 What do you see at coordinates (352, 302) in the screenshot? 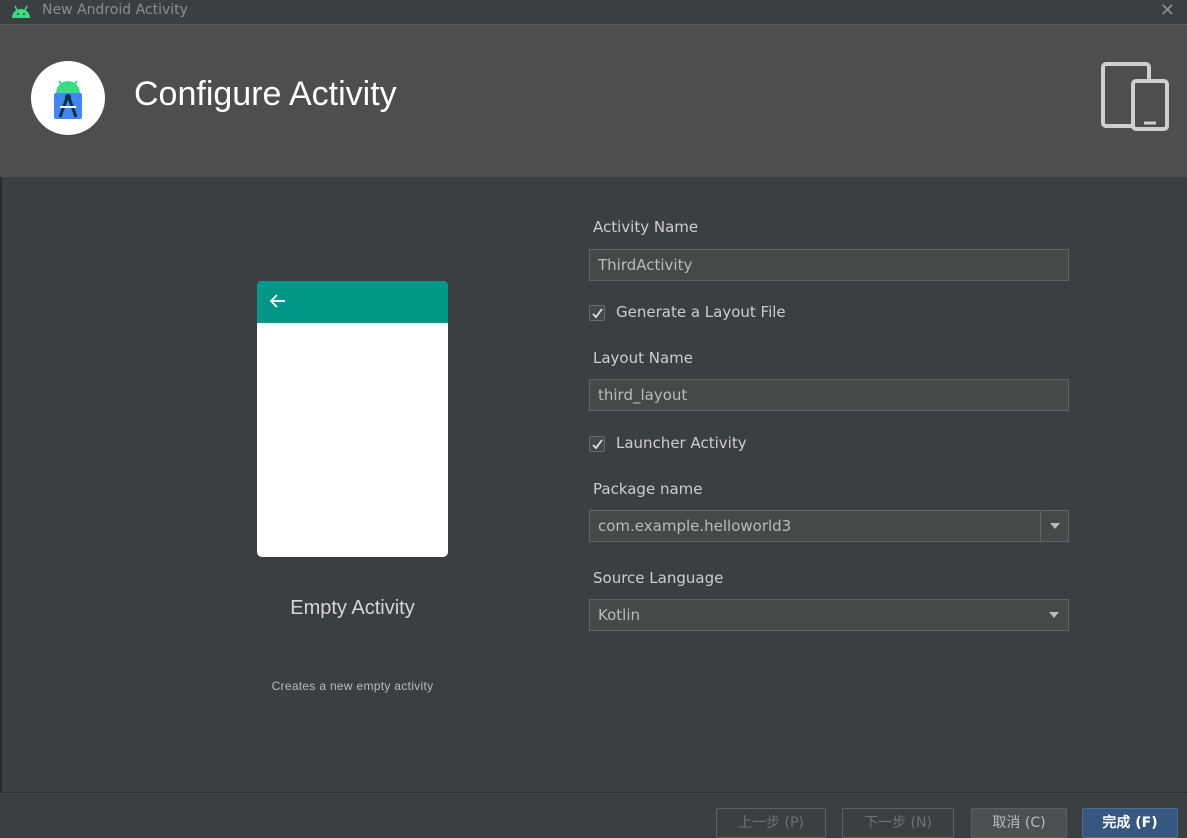
I see `preview-app-bar` at bounding box center [352, 302].